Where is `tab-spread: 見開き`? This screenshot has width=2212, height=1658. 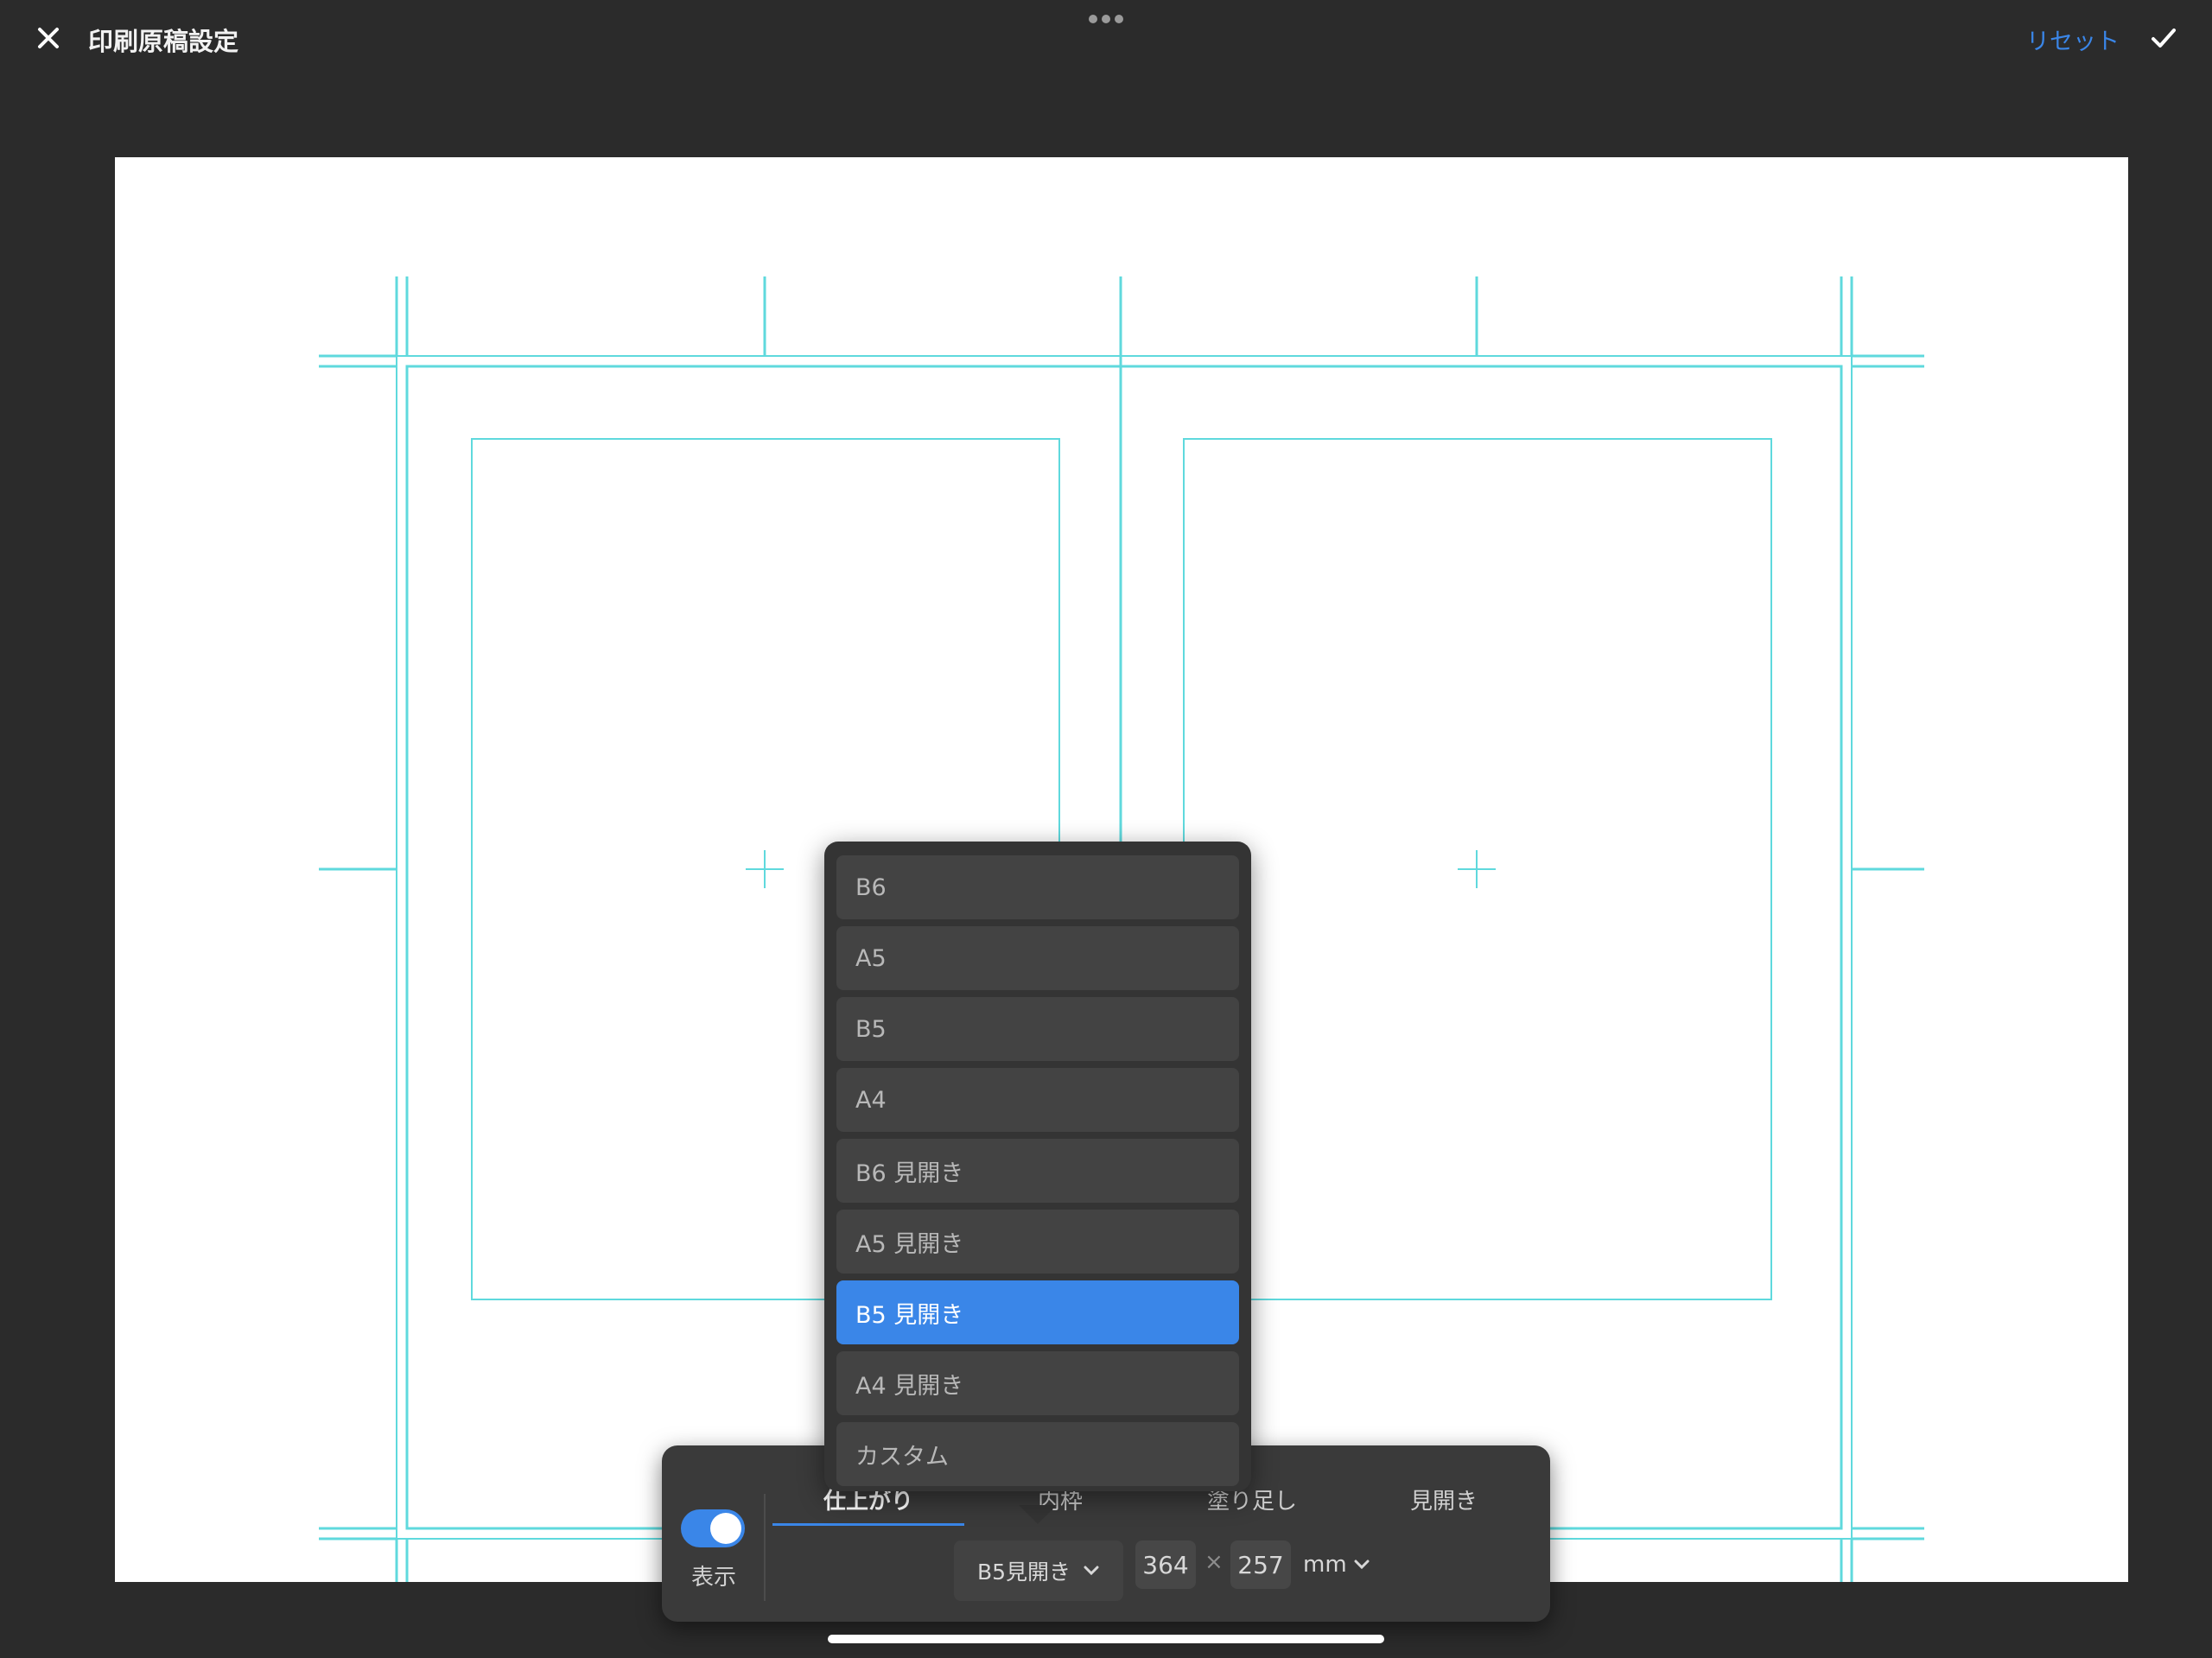
tab-spread: 見開き is located at coordinates (1444, 1501).